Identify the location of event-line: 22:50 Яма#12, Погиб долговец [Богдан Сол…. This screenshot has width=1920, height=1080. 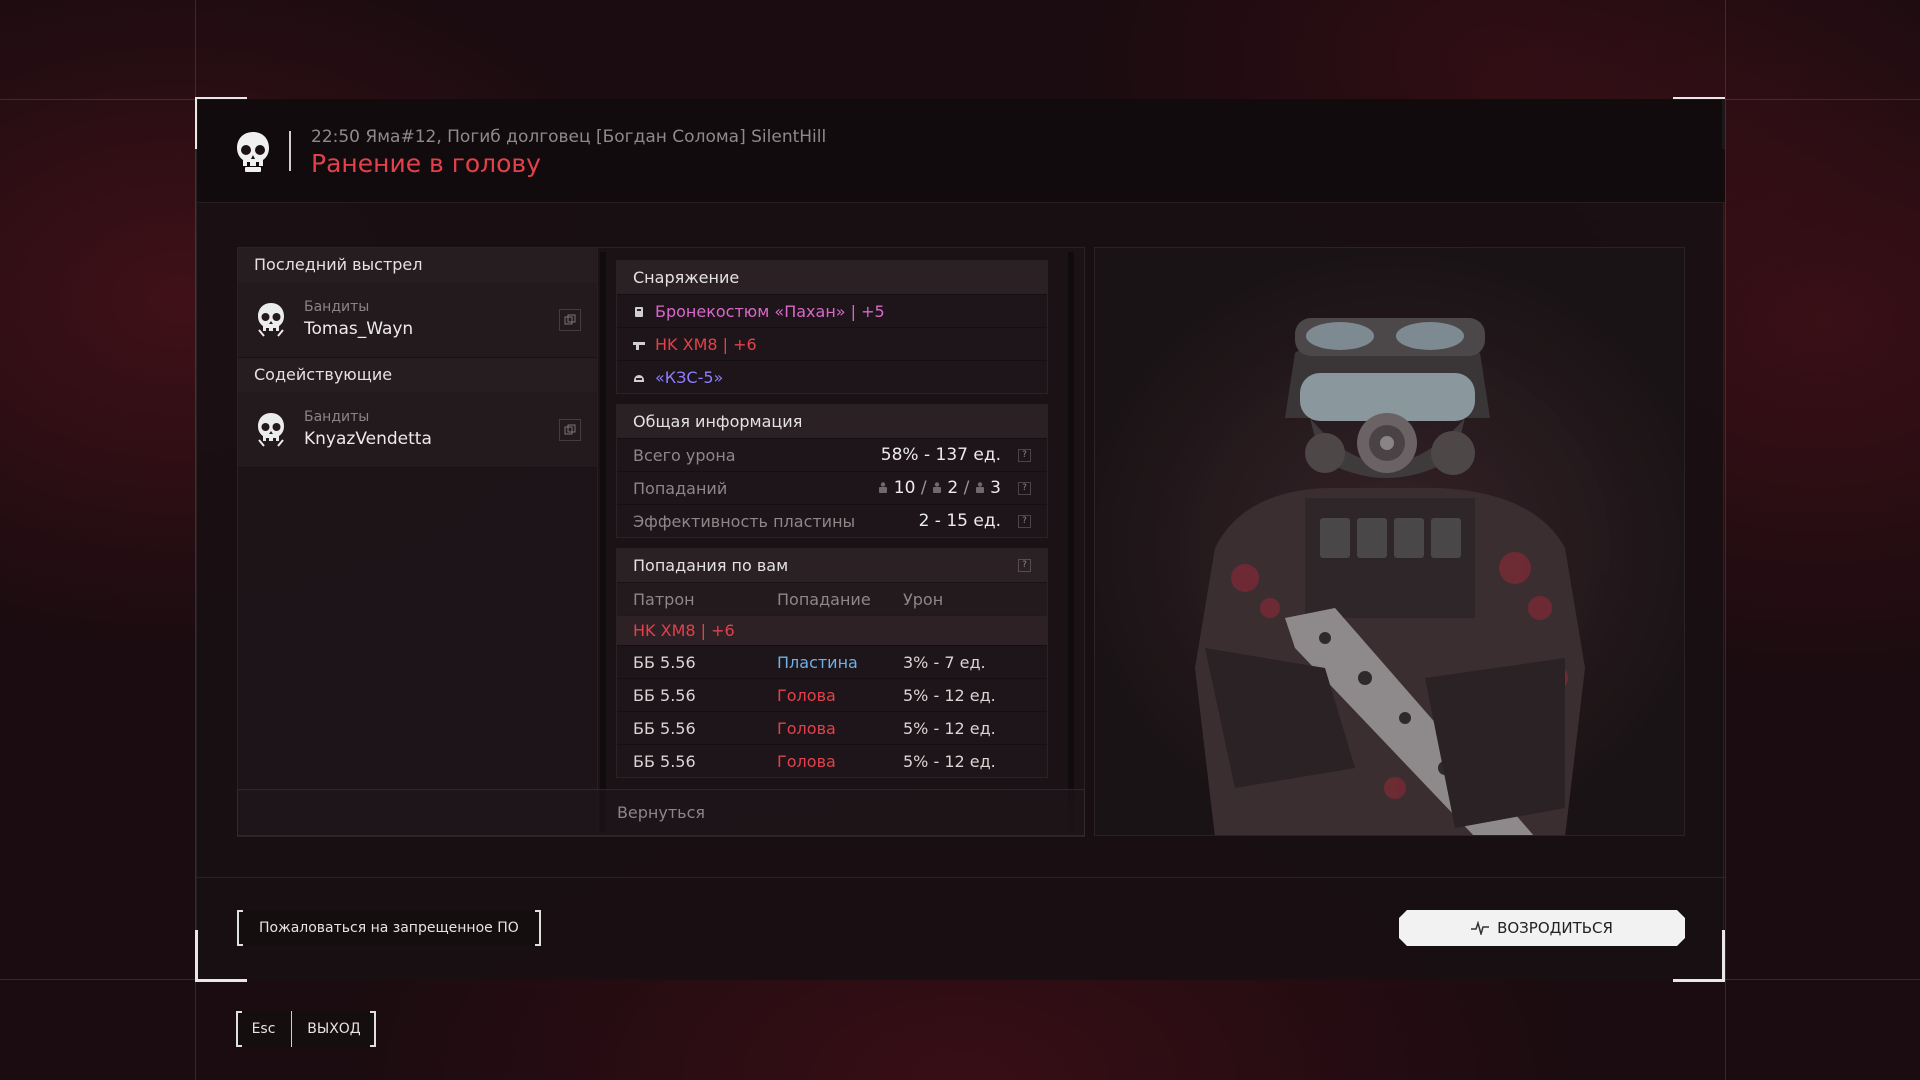
(569, 137).